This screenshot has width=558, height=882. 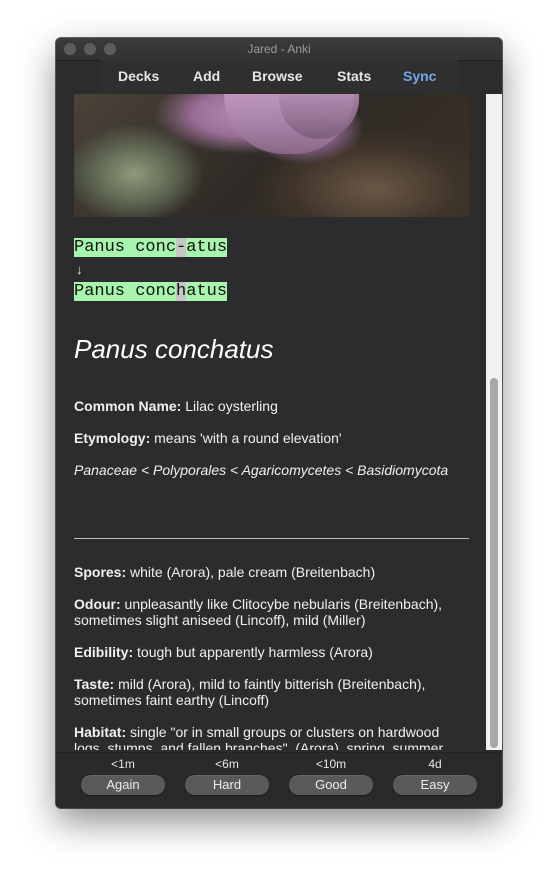 What do you see at coordinates (435, 764) in the screenshot?
I see `easy-interval: 4d` at bounding box center [435, 764].